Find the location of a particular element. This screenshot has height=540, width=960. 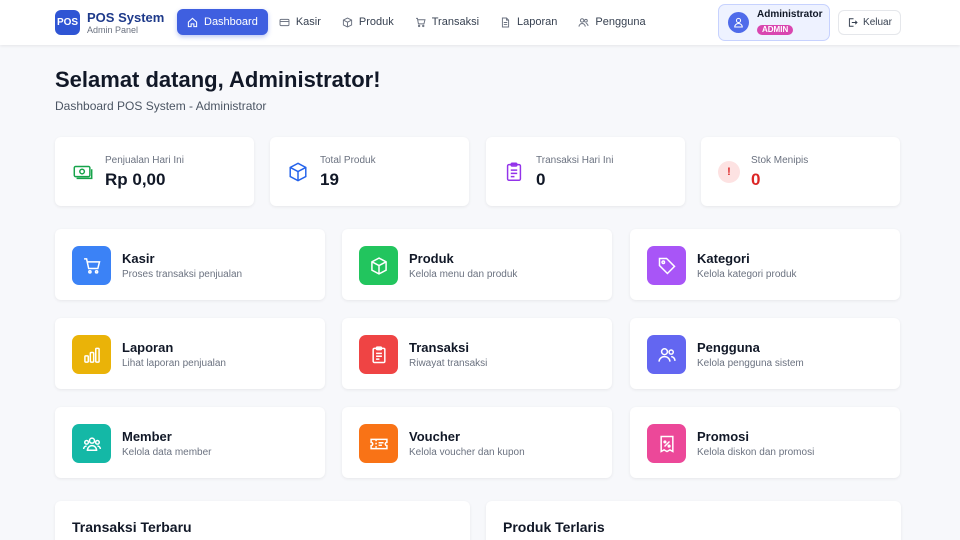

stat-card-sales: Penjualan Hari Ini Rp 0,00 is located at coordinates (154, 171).